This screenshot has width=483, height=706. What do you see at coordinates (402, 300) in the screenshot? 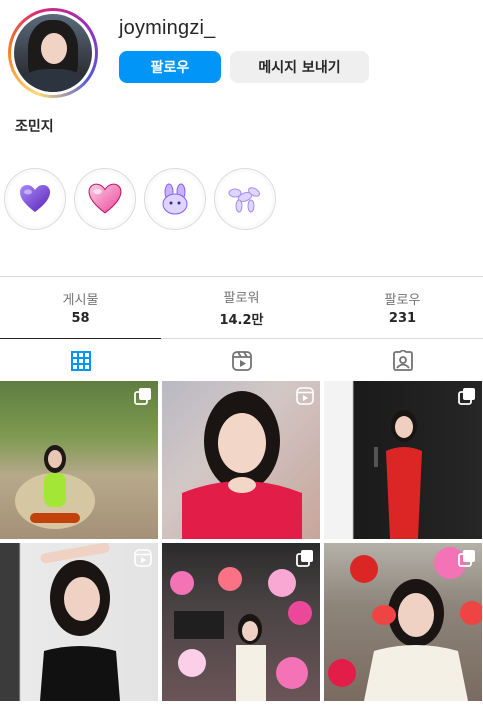
I see `stat-following-label: 팔로우` at bounding box center [402, 300].